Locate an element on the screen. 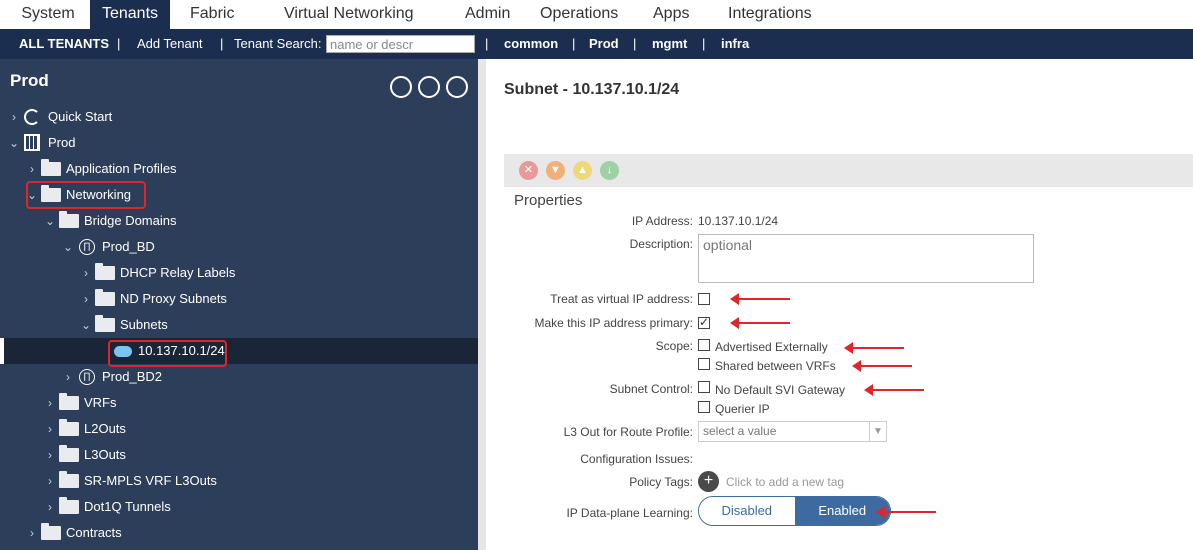  tab-system: System is located at coordinates (48, 14).